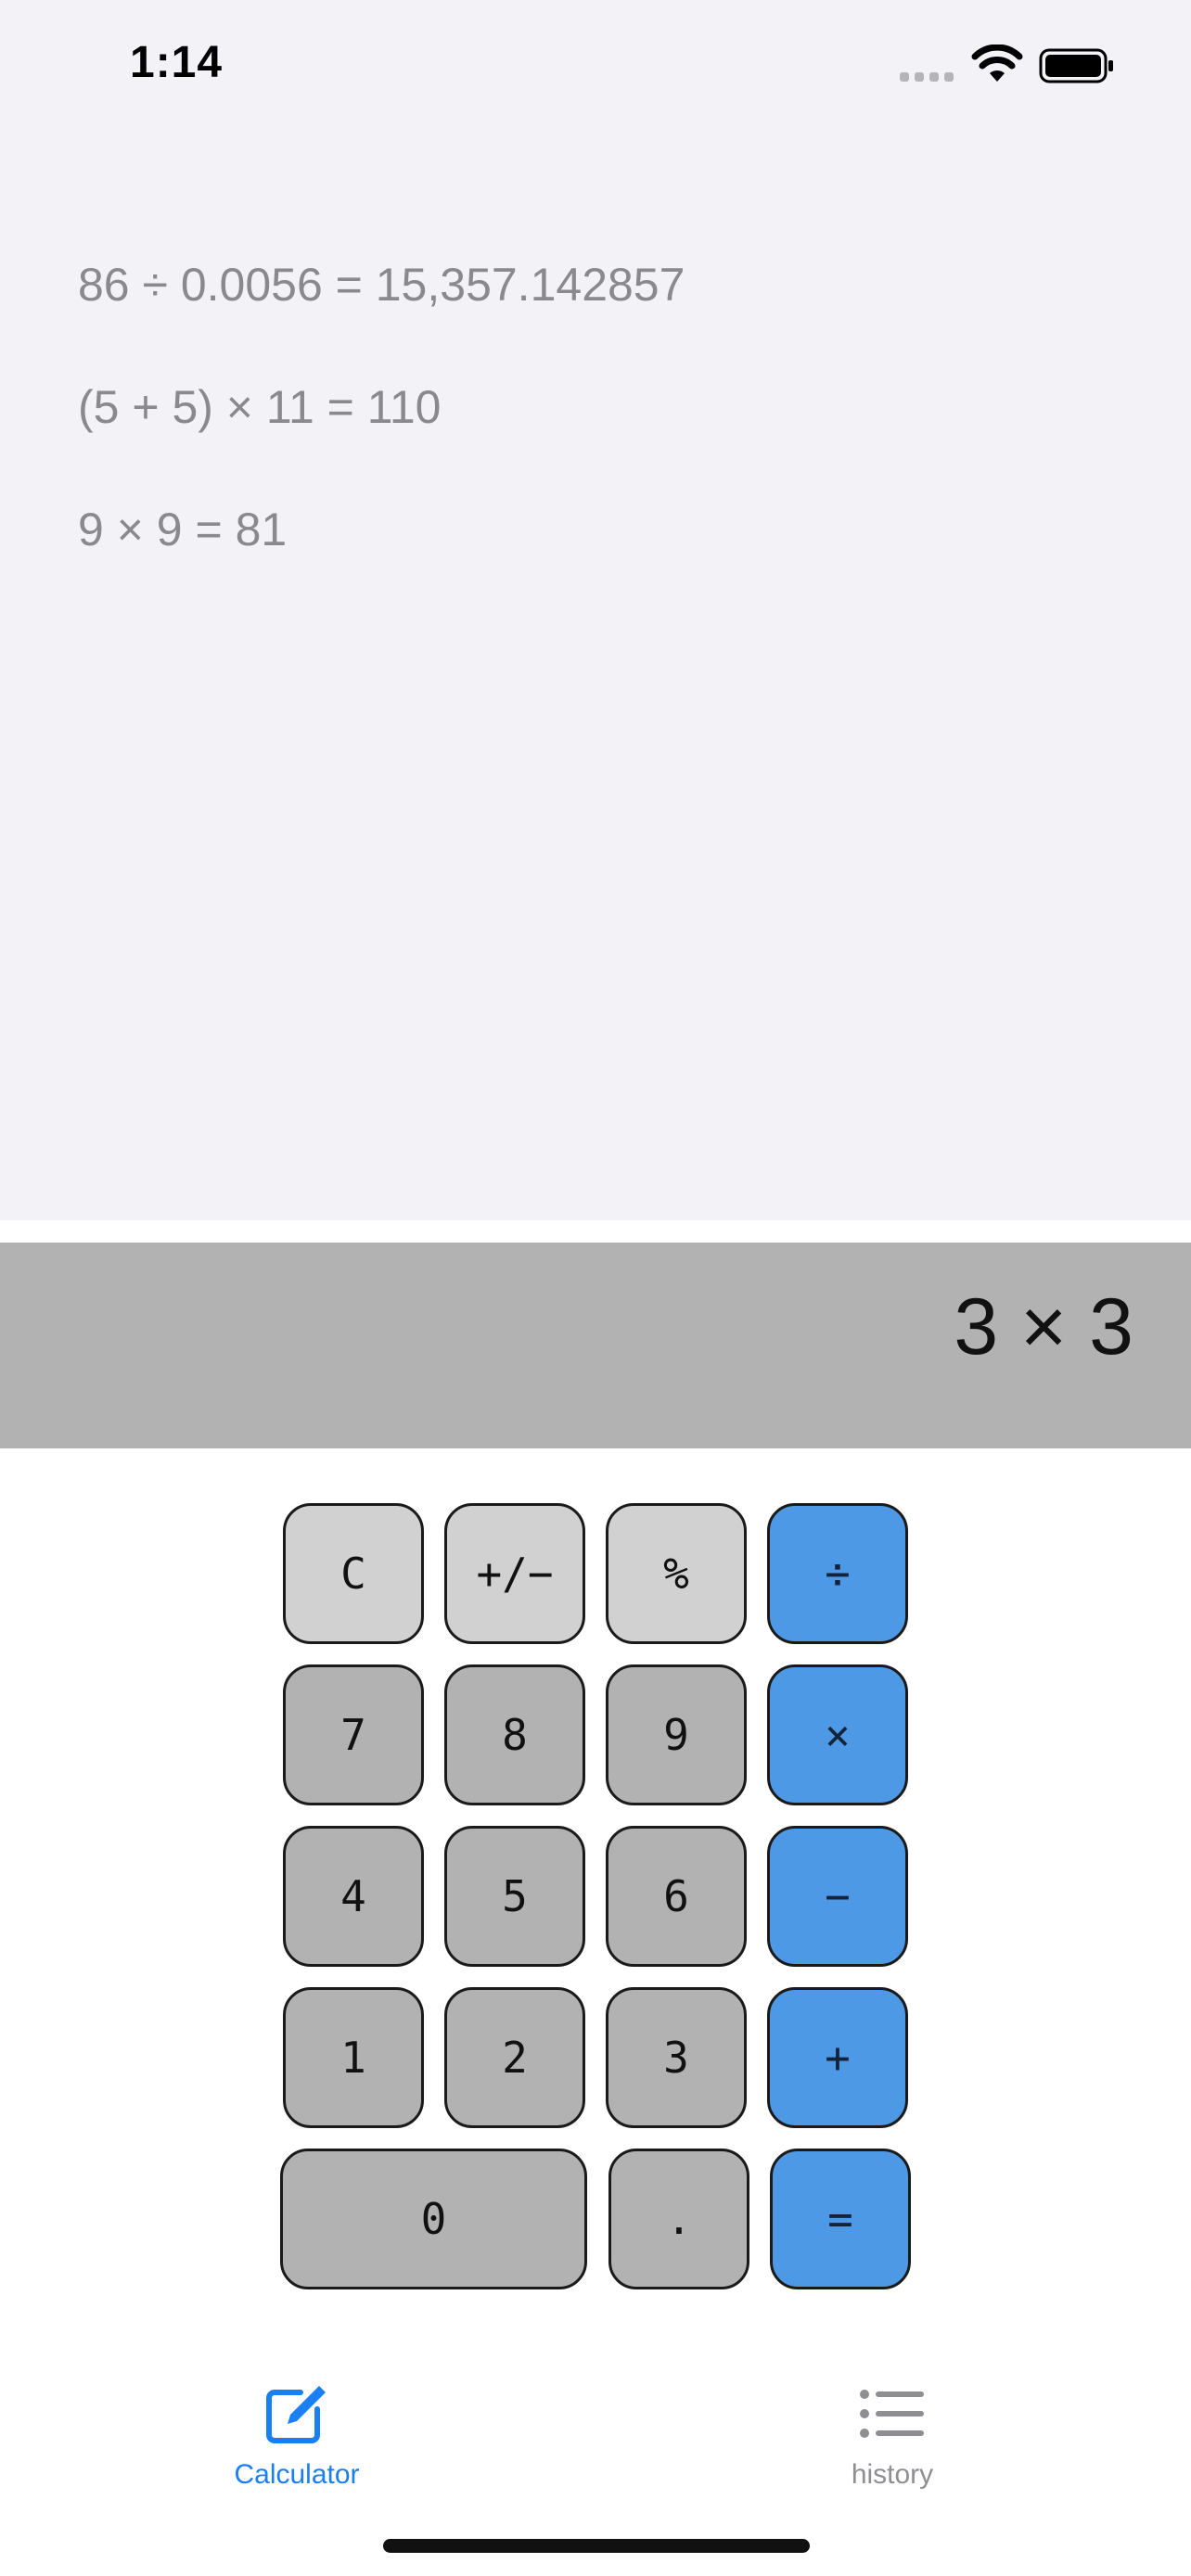  Describe the element at coordinates (260, 407) in the screenshot. I see `history-entry: (5 + 5) × 11 = 110` at that location.